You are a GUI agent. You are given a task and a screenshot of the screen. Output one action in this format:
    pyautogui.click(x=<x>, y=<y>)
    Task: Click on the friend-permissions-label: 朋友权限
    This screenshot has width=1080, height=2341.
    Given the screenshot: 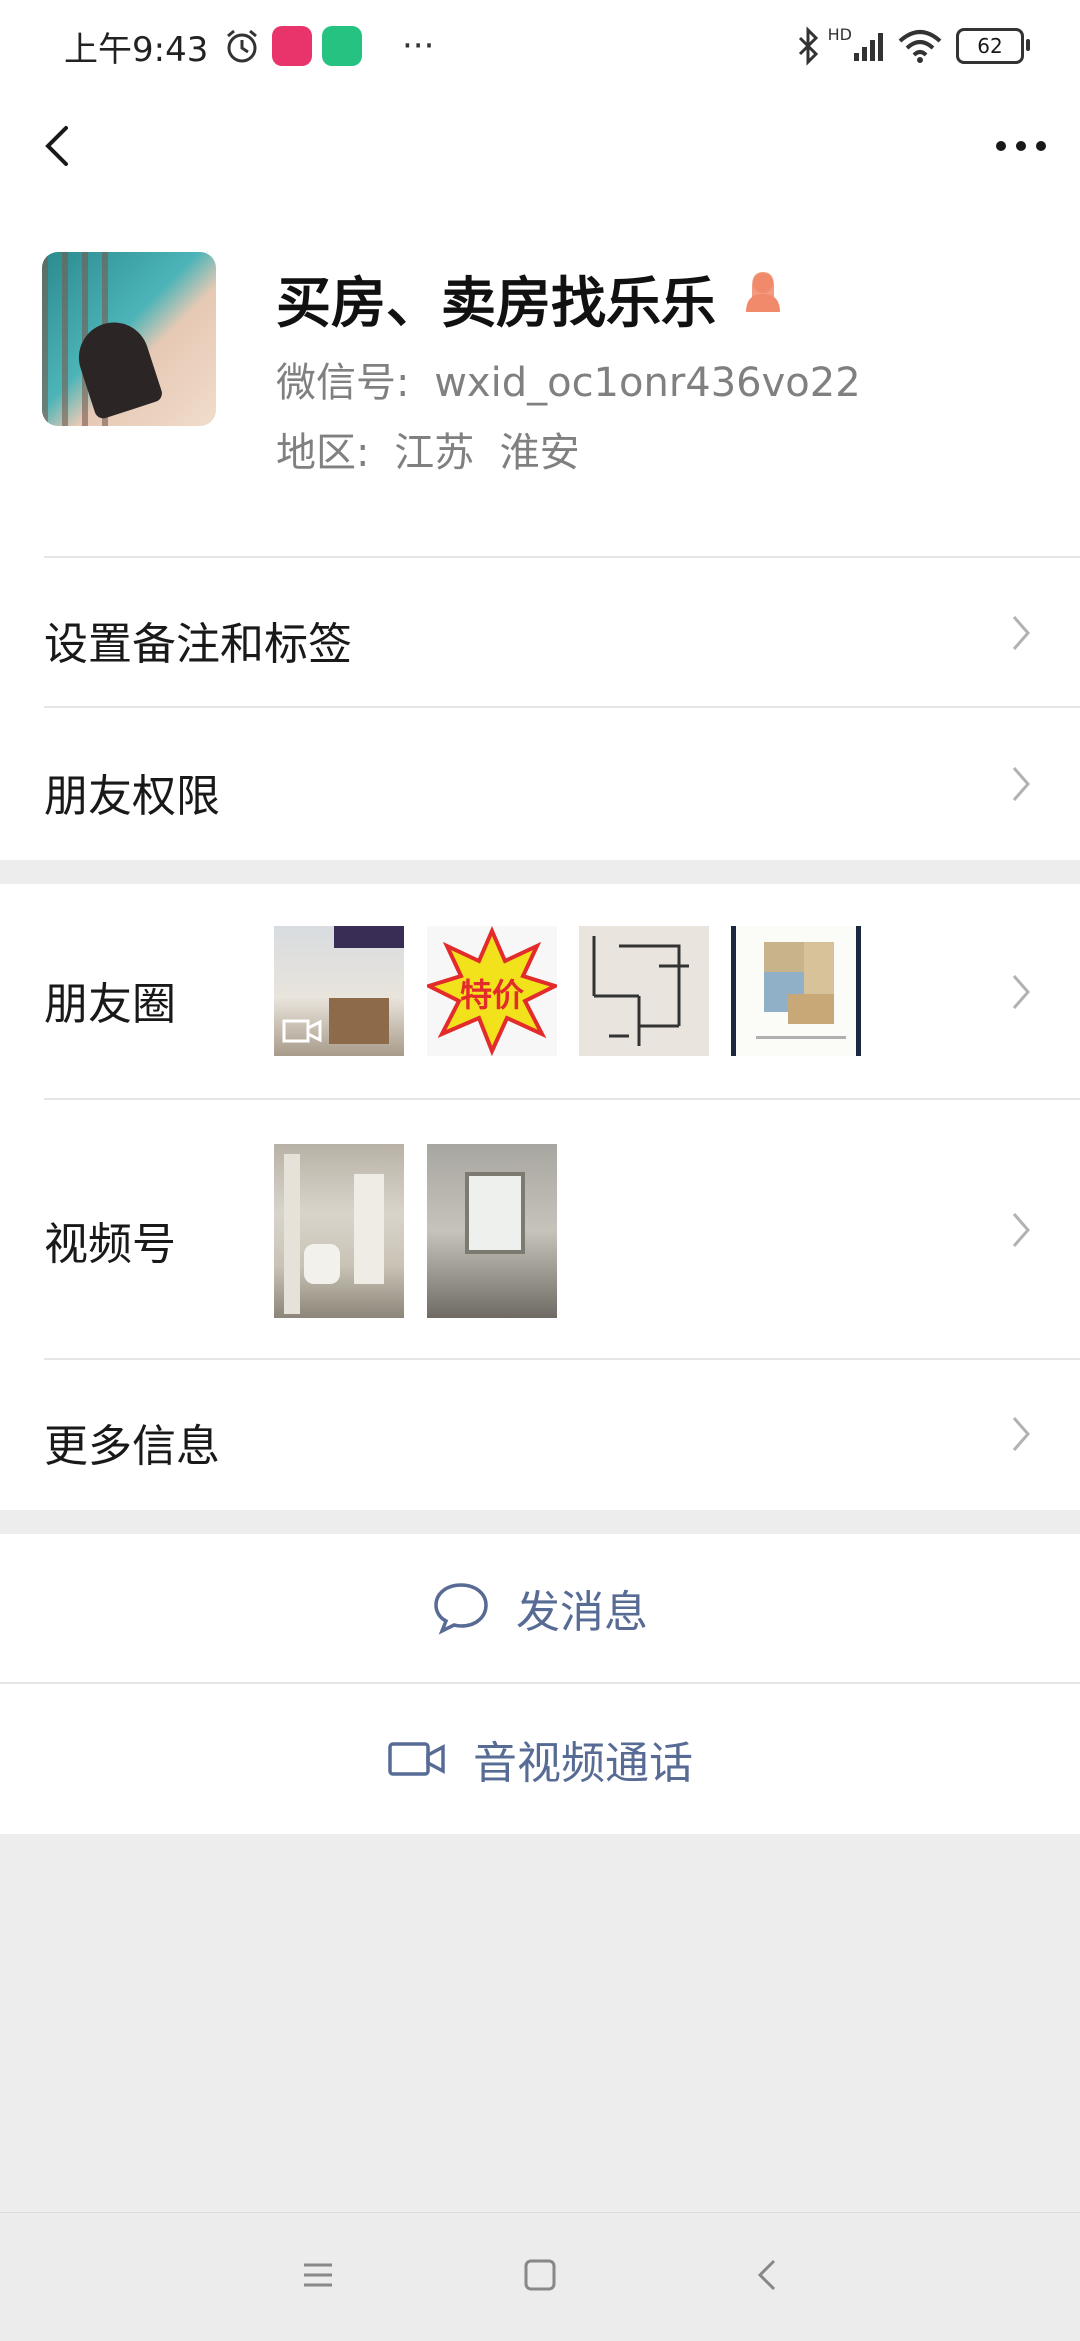 What is the action you would take?
    pyautogui.click(x=132, y=796)
    